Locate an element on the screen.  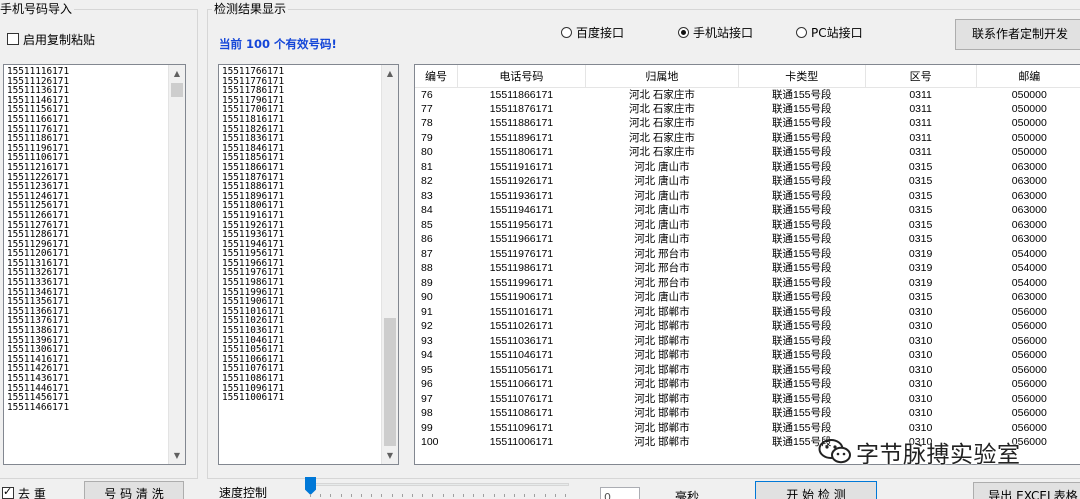
table-row: 93 15511036171 河北 邯郸市 联通155号段 0310 056000 is located at coordinates (747, 341).